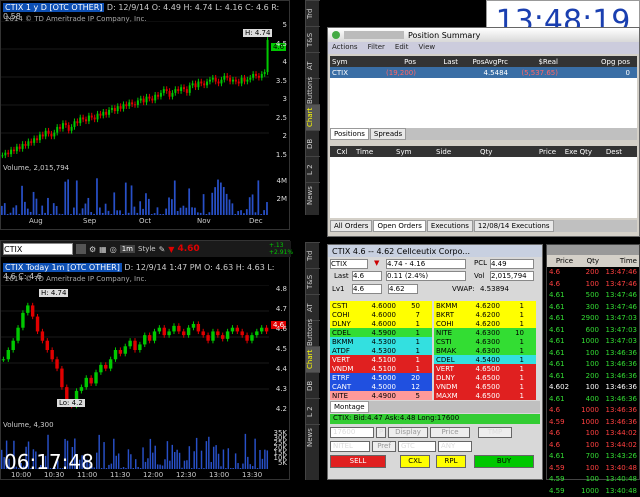  Describe the element at coordinates (456, 152) in the screenshot. I see `col-side: Side` at that location.